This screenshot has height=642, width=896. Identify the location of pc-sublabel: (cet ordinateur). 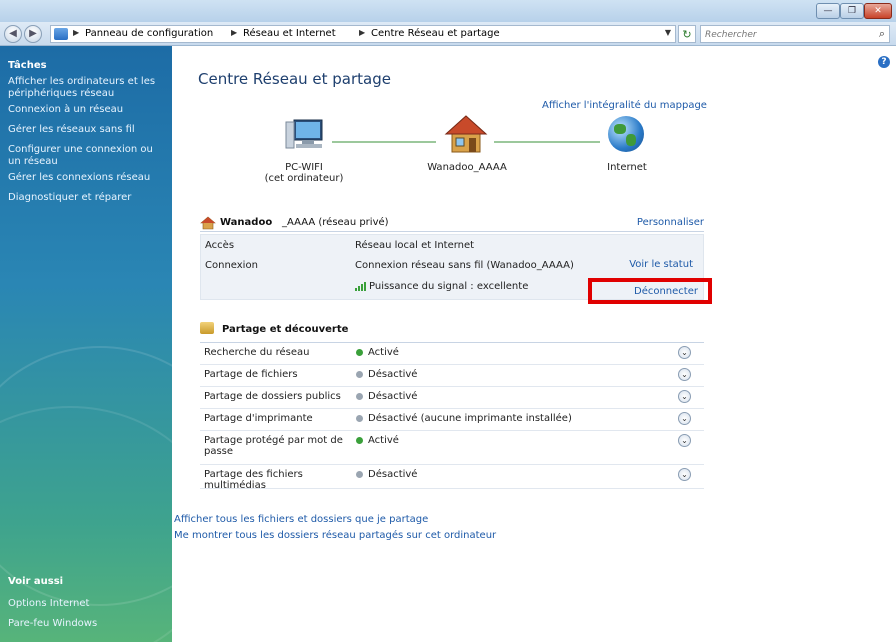
(304, 178).